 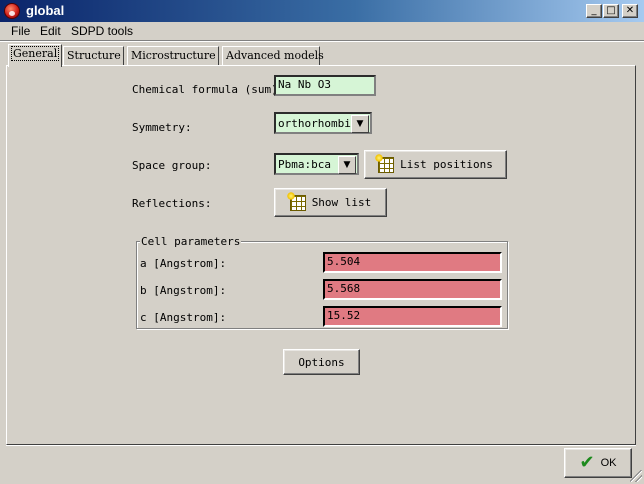 What do you see at coordinates (304, 164) in the screenshot?
I see `space-group-value: Pbma:bca` at bounding box center [304, 164].